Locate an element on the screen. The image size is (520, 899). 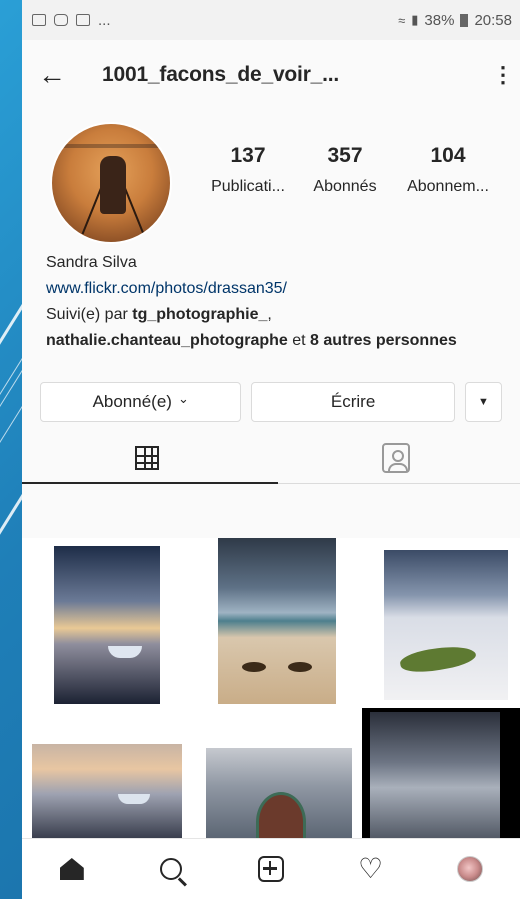
nav-activity: ♡ is located at coordinates (371, 869).